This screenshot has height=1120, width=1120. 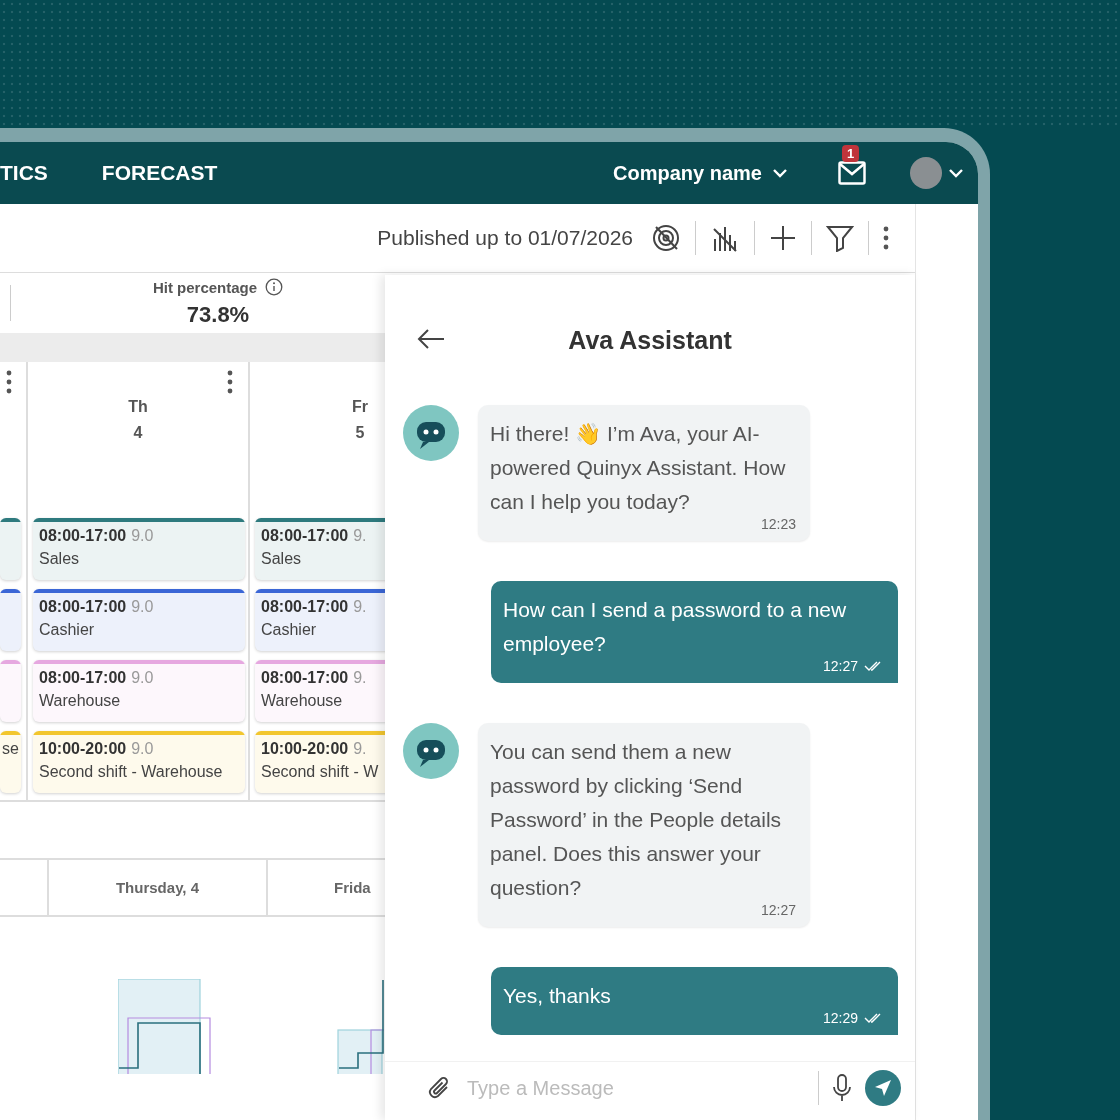 What do you see at coordinates (505, 238) in the screenshot?
I see `published-status: Published up to 01/07/2026` at bounding box center [505, 238].